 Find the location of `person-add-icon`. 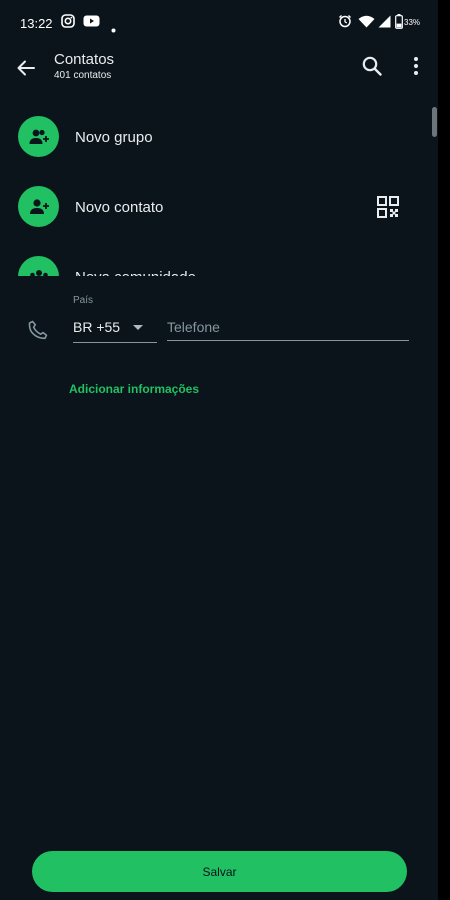

person-add-icon is located at coordinates (38, 206).